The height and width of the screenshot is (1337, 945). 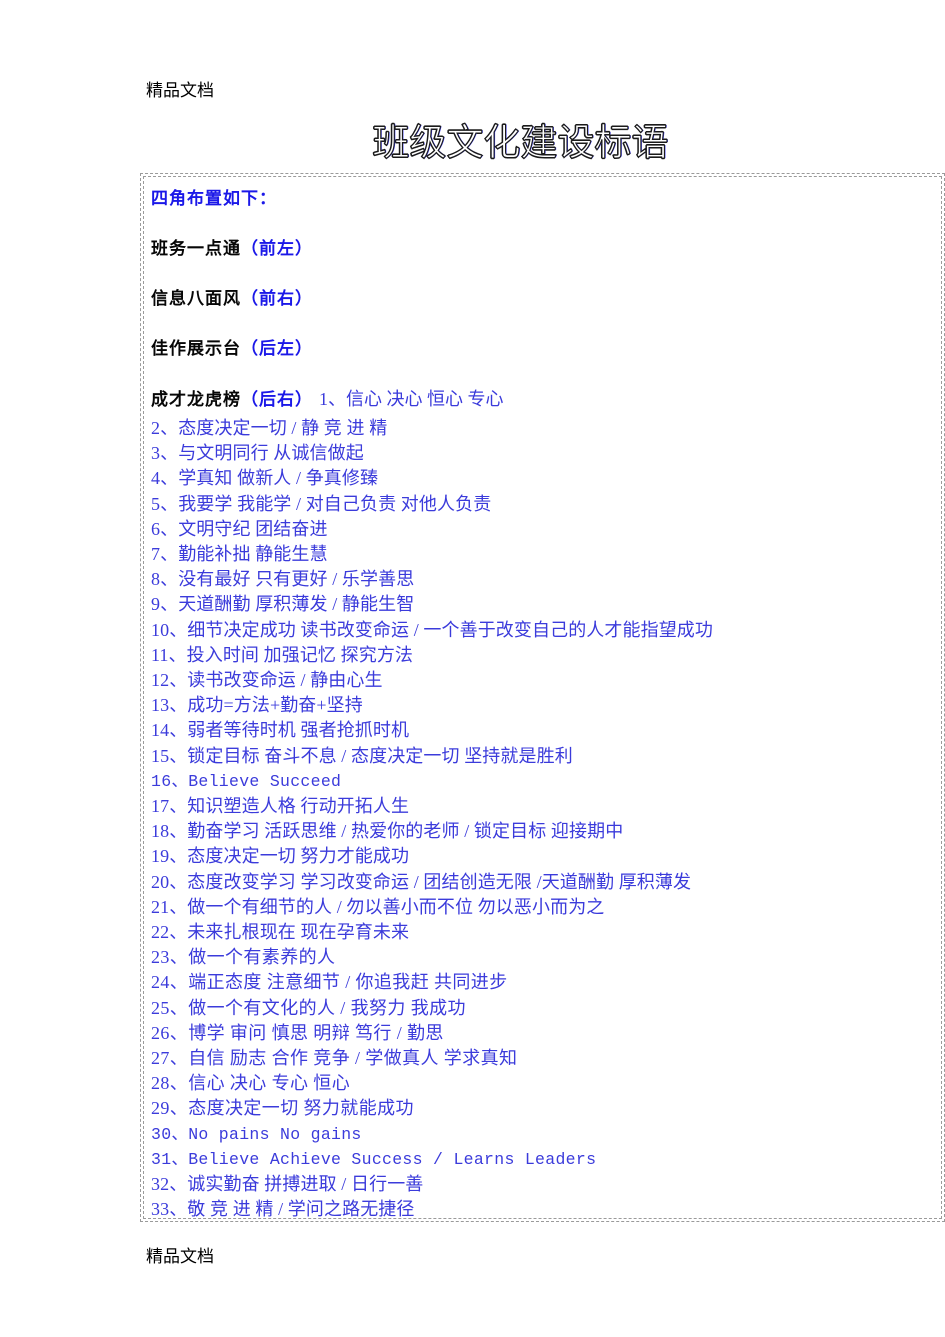 What do you see at coordinates (362, 755) in the screenshot?
I see `slogan-item: 15、锁定目标 奋斗不息 / 态度决定一切 坚持就是胜利` at bounding box center [362, 755].